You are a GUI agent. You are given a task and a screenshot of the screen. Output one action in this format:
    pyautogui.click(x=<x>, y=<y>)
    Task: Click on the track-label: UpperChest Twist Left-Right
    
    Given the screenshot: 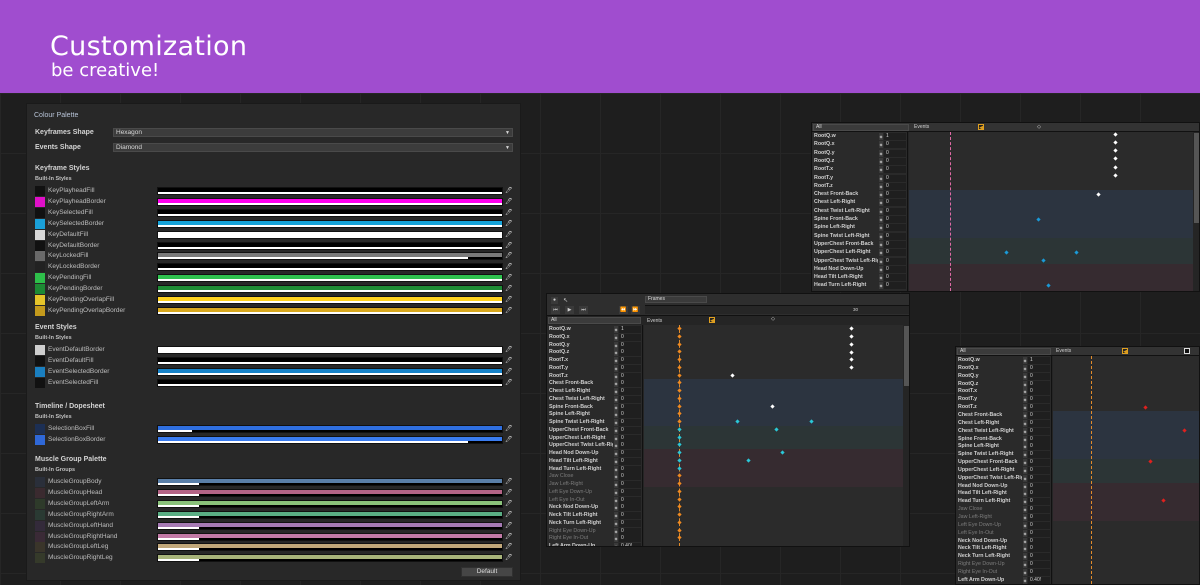 What is the action you would take?
    pyautogui.click(x=990, y=479)
    